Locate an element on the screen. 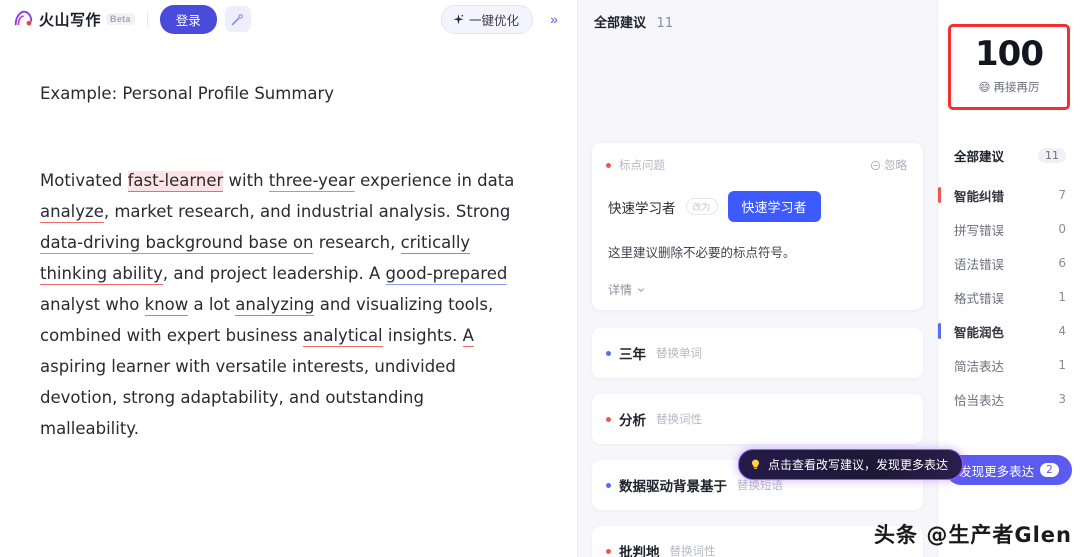 This screenshot has width=1080, height=557. flagged-text-run: analytical is located at coordinates (342, 336).